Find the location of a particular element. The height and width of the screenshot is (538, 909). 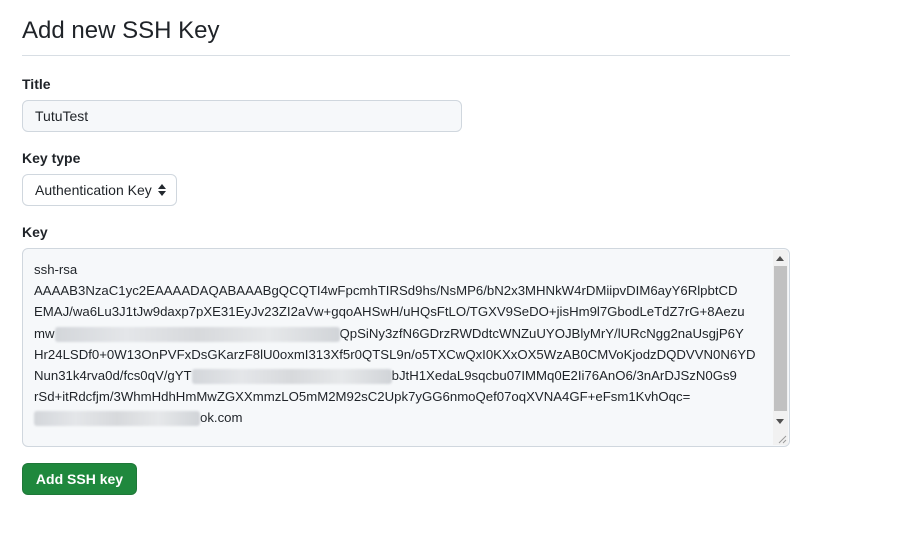

key-type-select: Authentication Key is located at coordinates (99, 190).